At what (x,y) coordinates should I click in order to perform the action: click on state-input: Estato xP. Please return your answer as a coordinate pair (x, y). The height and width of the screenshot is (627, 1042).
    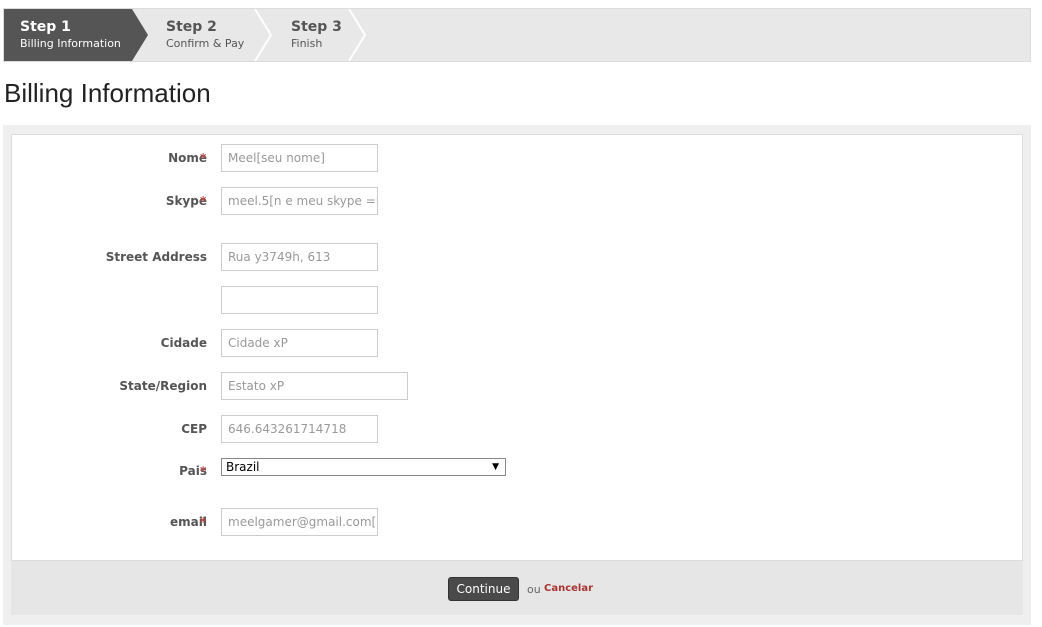
    Looking at the image, I should click on (314, 386).